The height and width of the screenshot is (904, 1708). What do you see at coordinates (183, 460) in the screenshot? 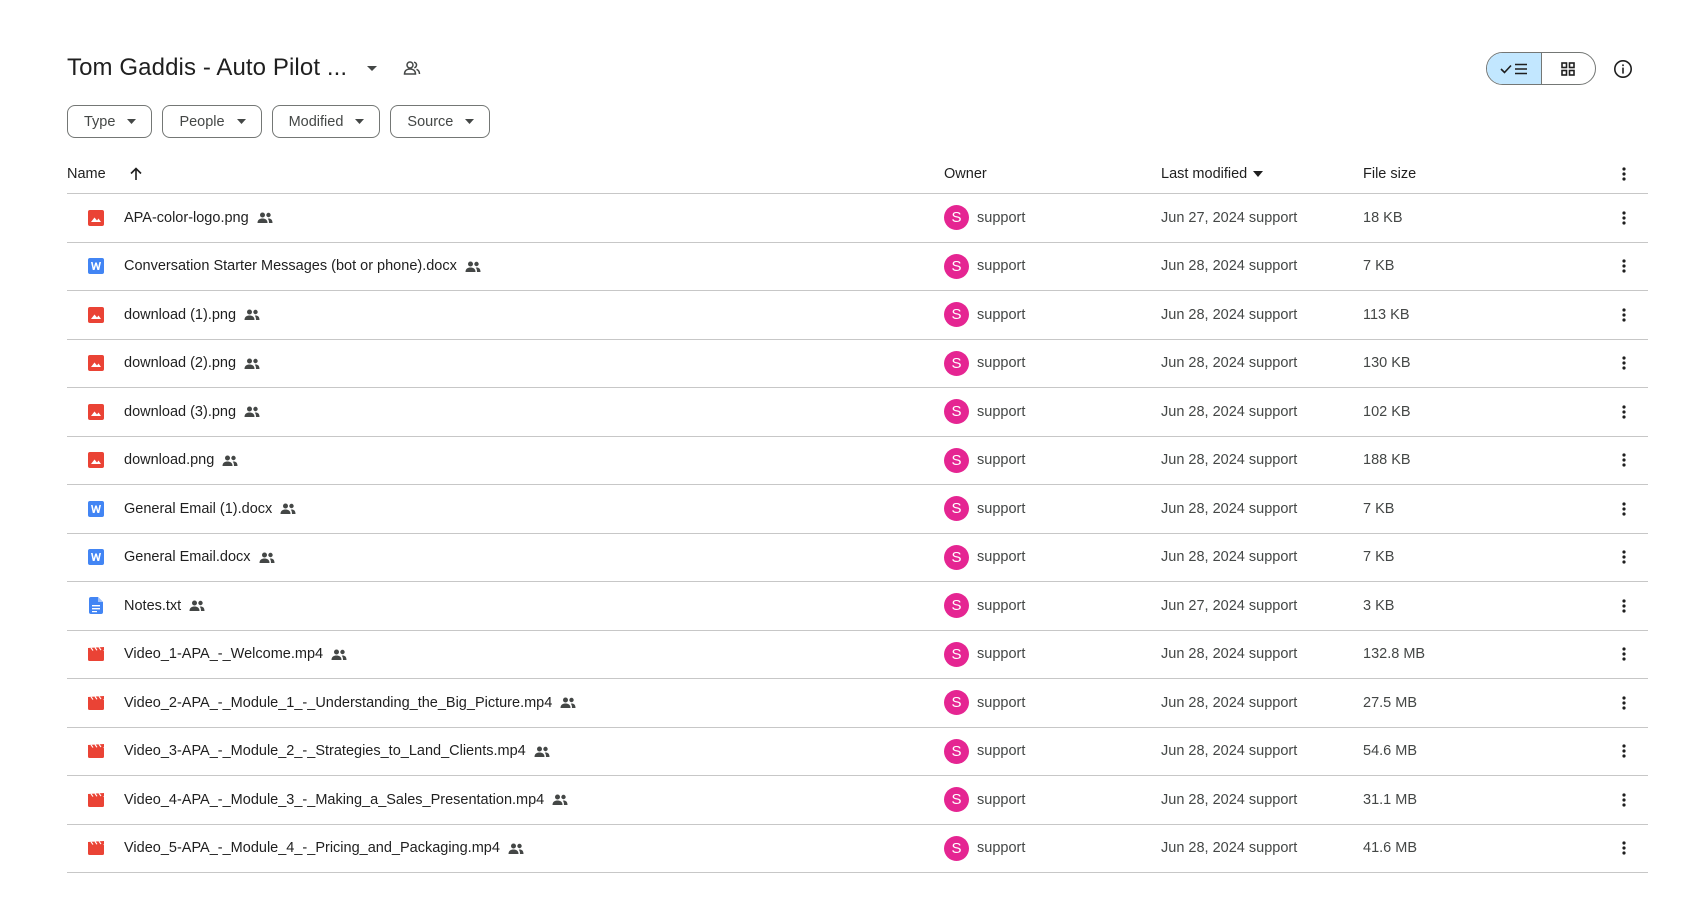
I see `file-name-cell: download.png` at bounding box center [183, 460].